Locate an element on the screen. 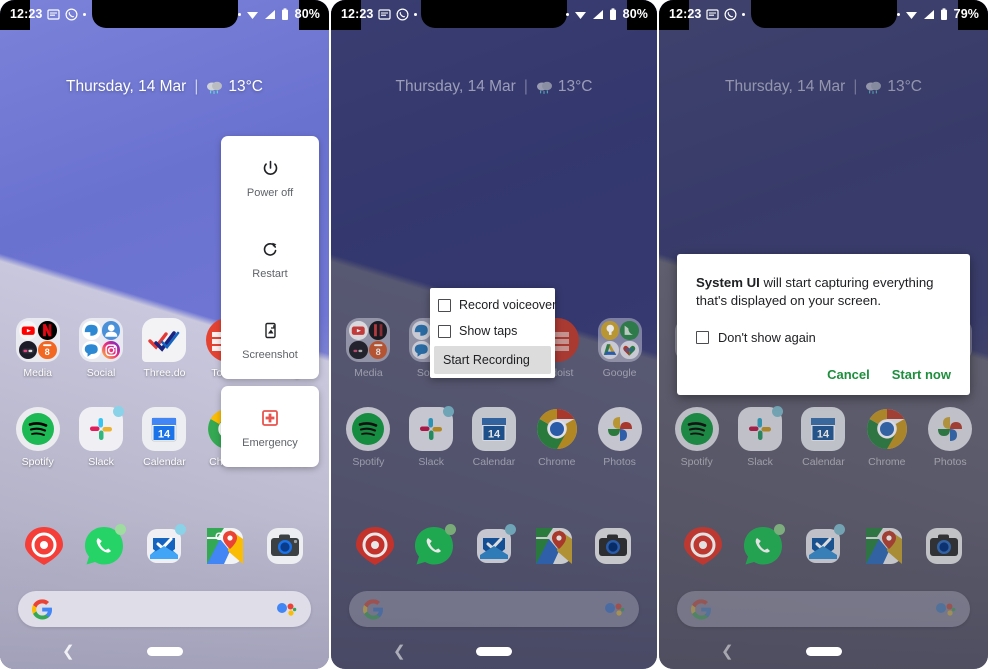 The width and height of the screenshot is (989, 669). google-maps-icon: G is located at coordinates (225, 546).